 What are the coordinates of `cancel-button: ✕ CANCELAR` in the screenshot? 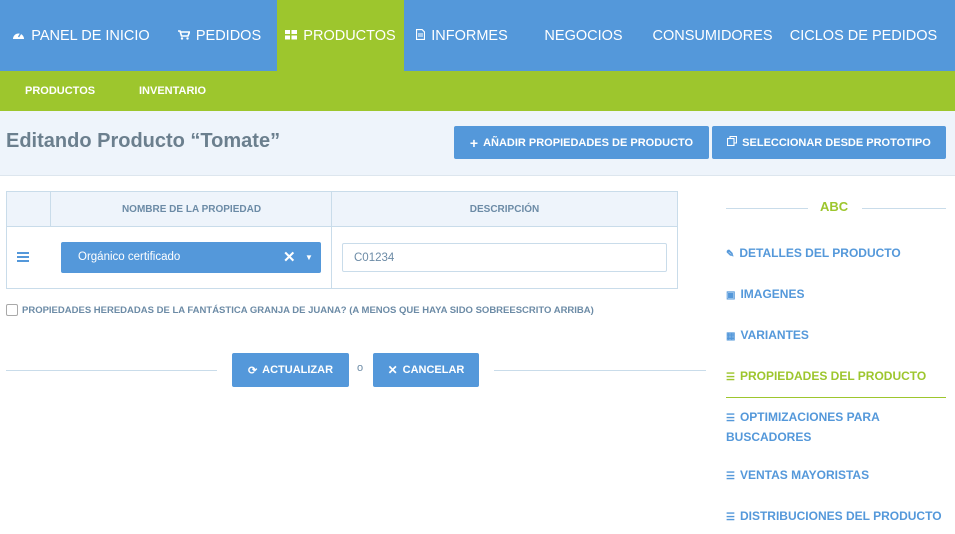 It's located at (426, 370).